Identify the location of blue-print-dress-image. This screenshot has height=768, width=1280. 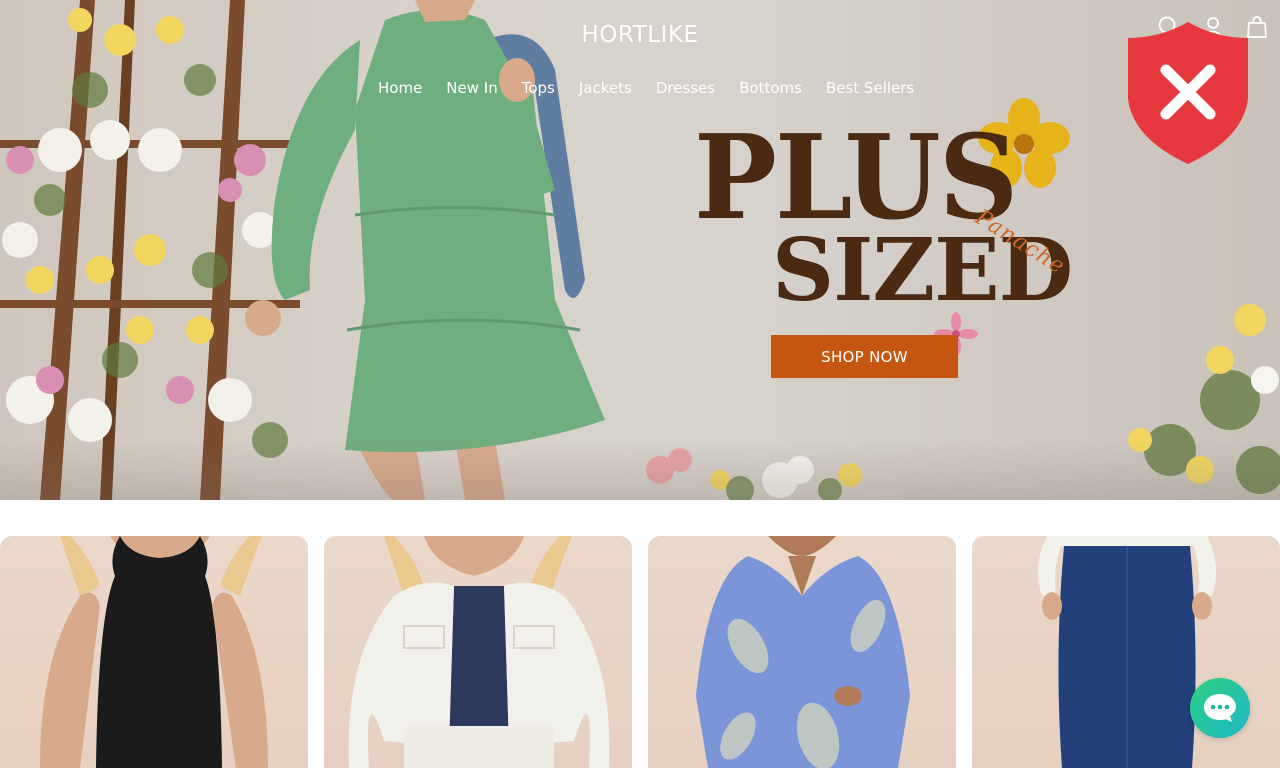
(803, 652).